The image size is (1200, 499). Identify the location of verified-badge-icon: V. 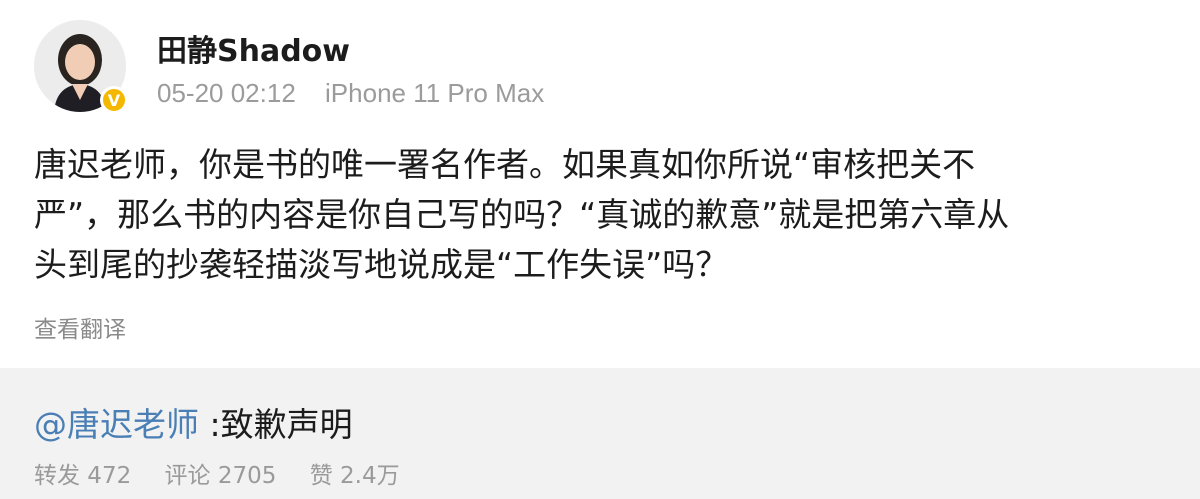
(114, 100).